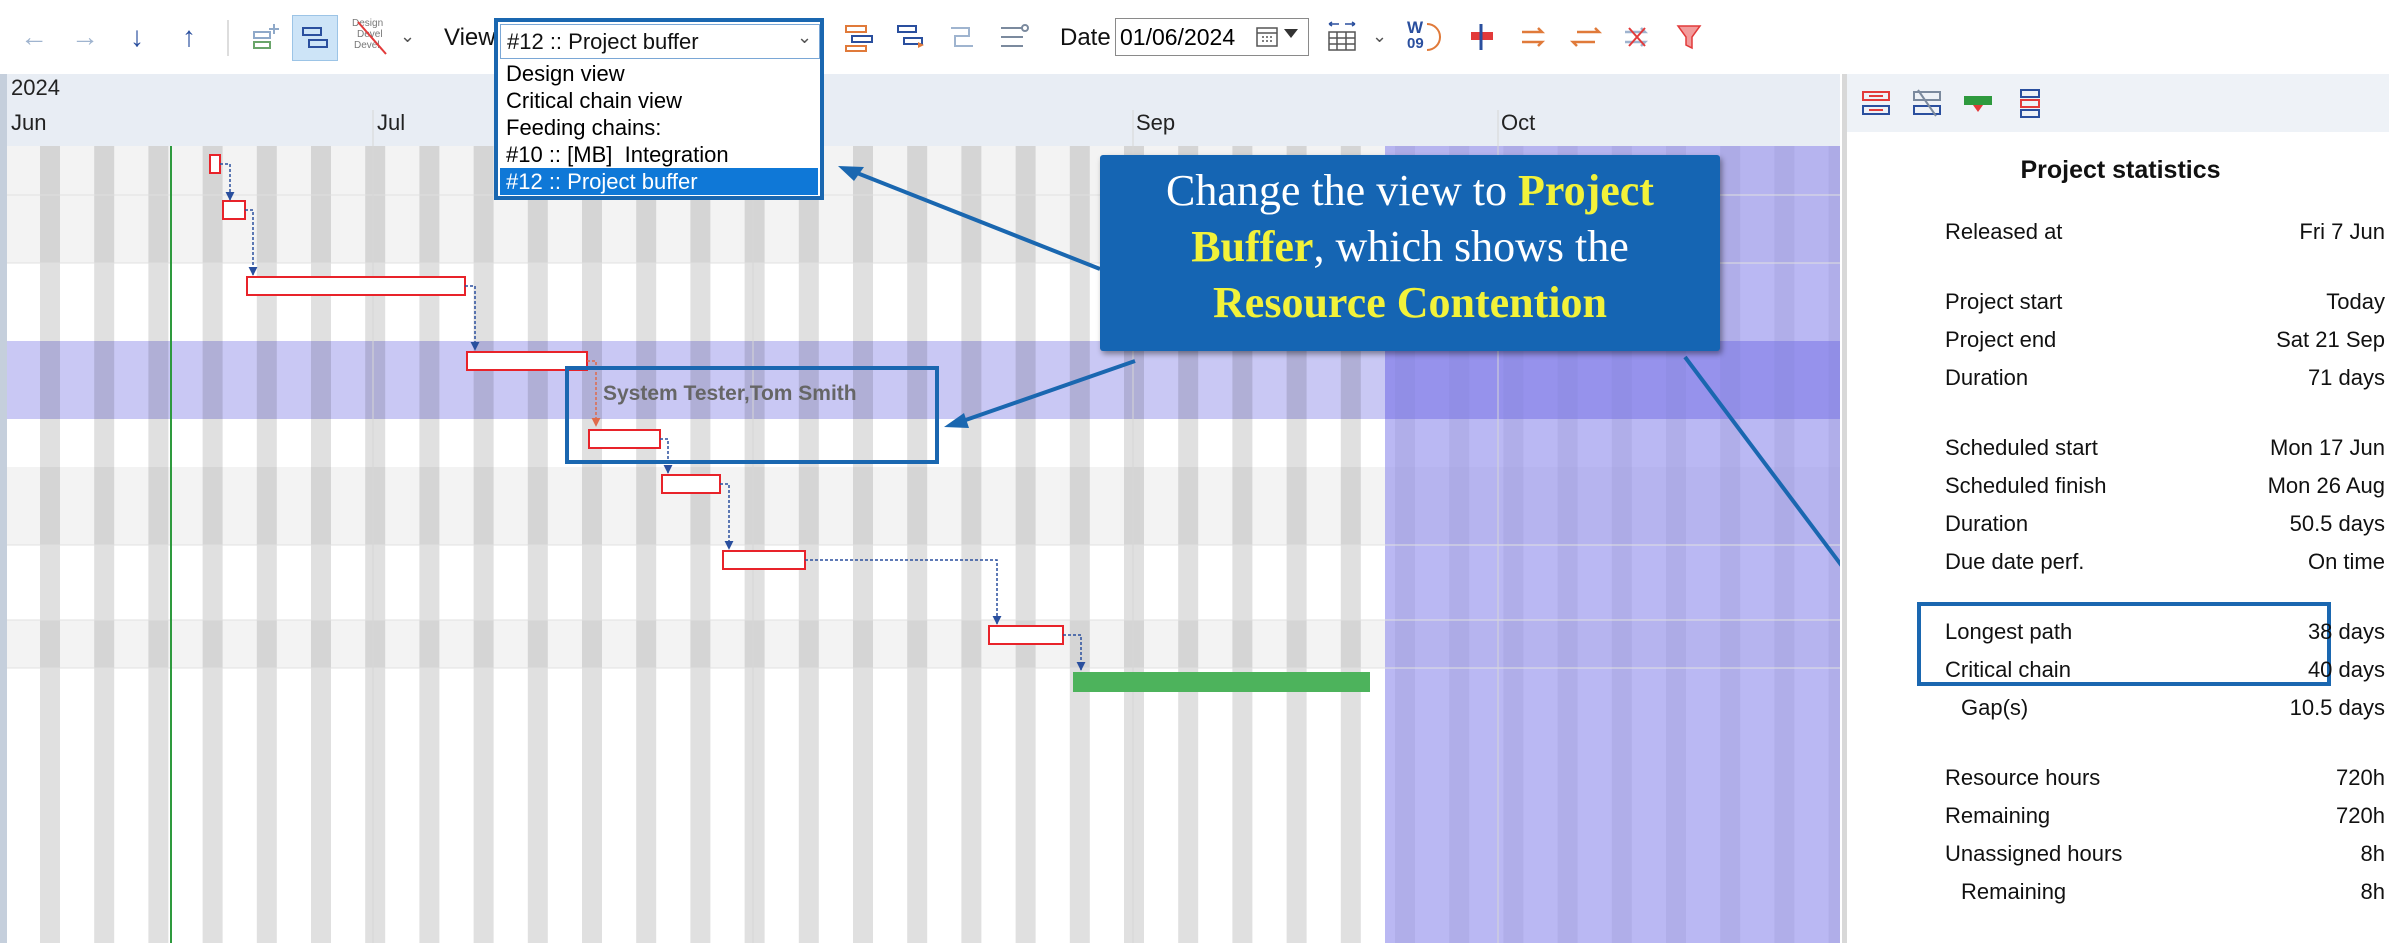 The width and height of the screenshot is (2389, 943). I want to click on stat-unassigned-remaining: Remaining 8h, so click(2173, 891).